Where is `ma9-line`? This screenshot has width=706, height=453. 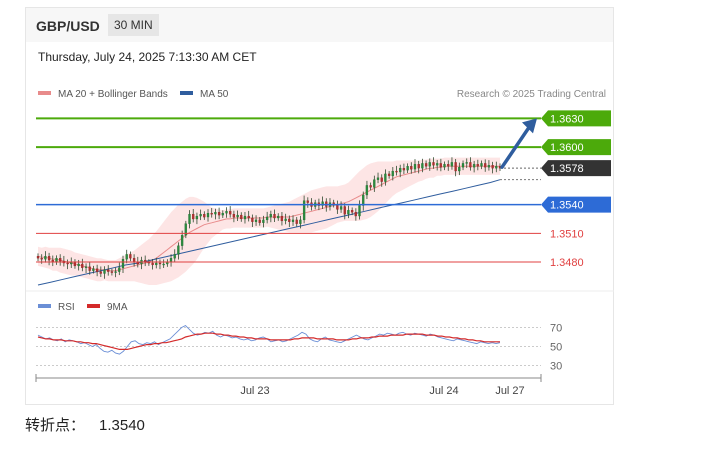
ma9-line is located at coordinates (268, 341).